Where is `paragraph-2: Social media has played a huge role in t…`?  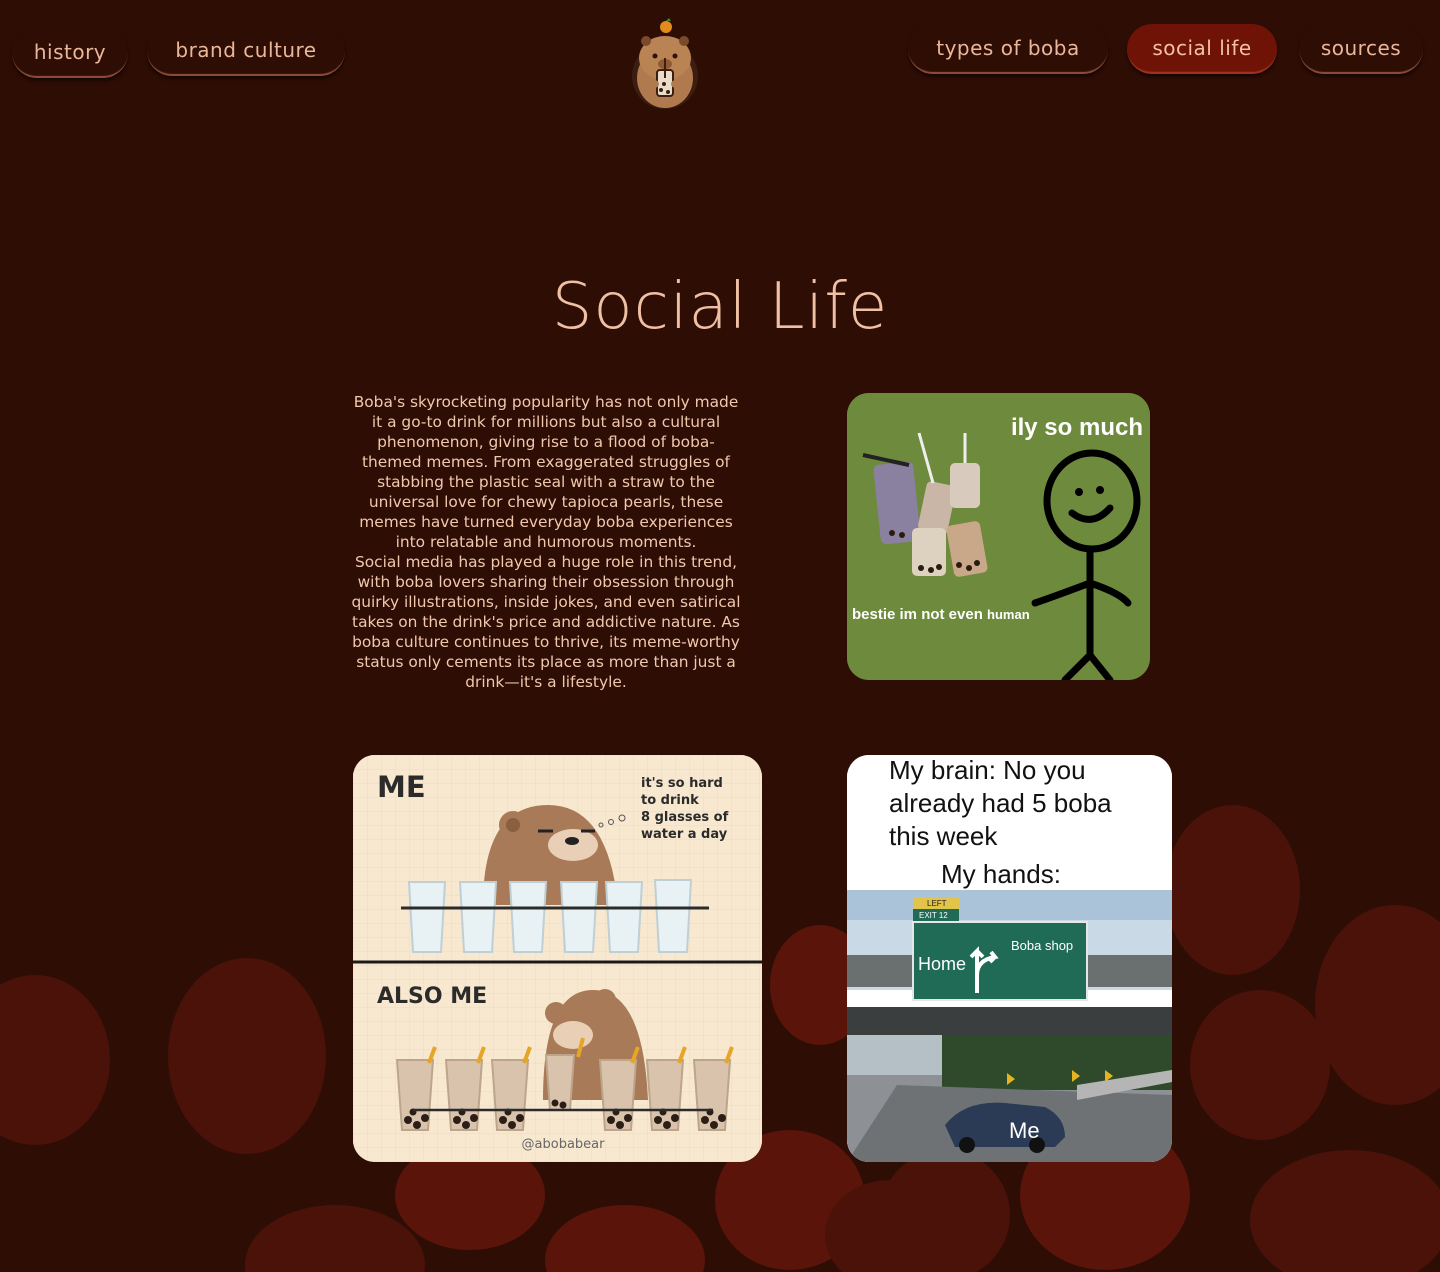
paragraph-2: Social media has played a huge role in t… is located at coordinates (546, 622).